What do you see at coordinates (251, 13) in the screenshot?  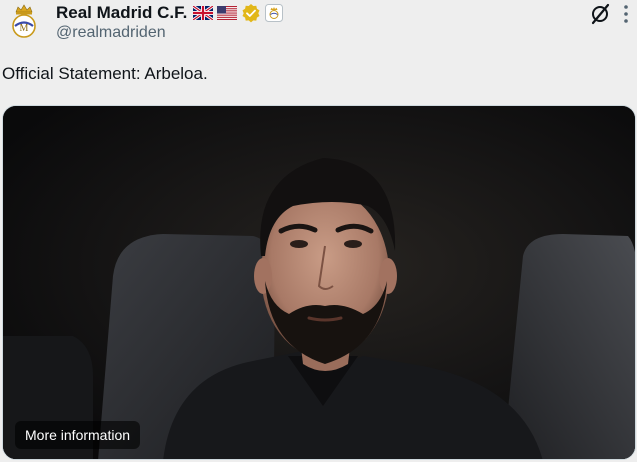 I see `verified-badge-icon` at bounding box center [251, 13].